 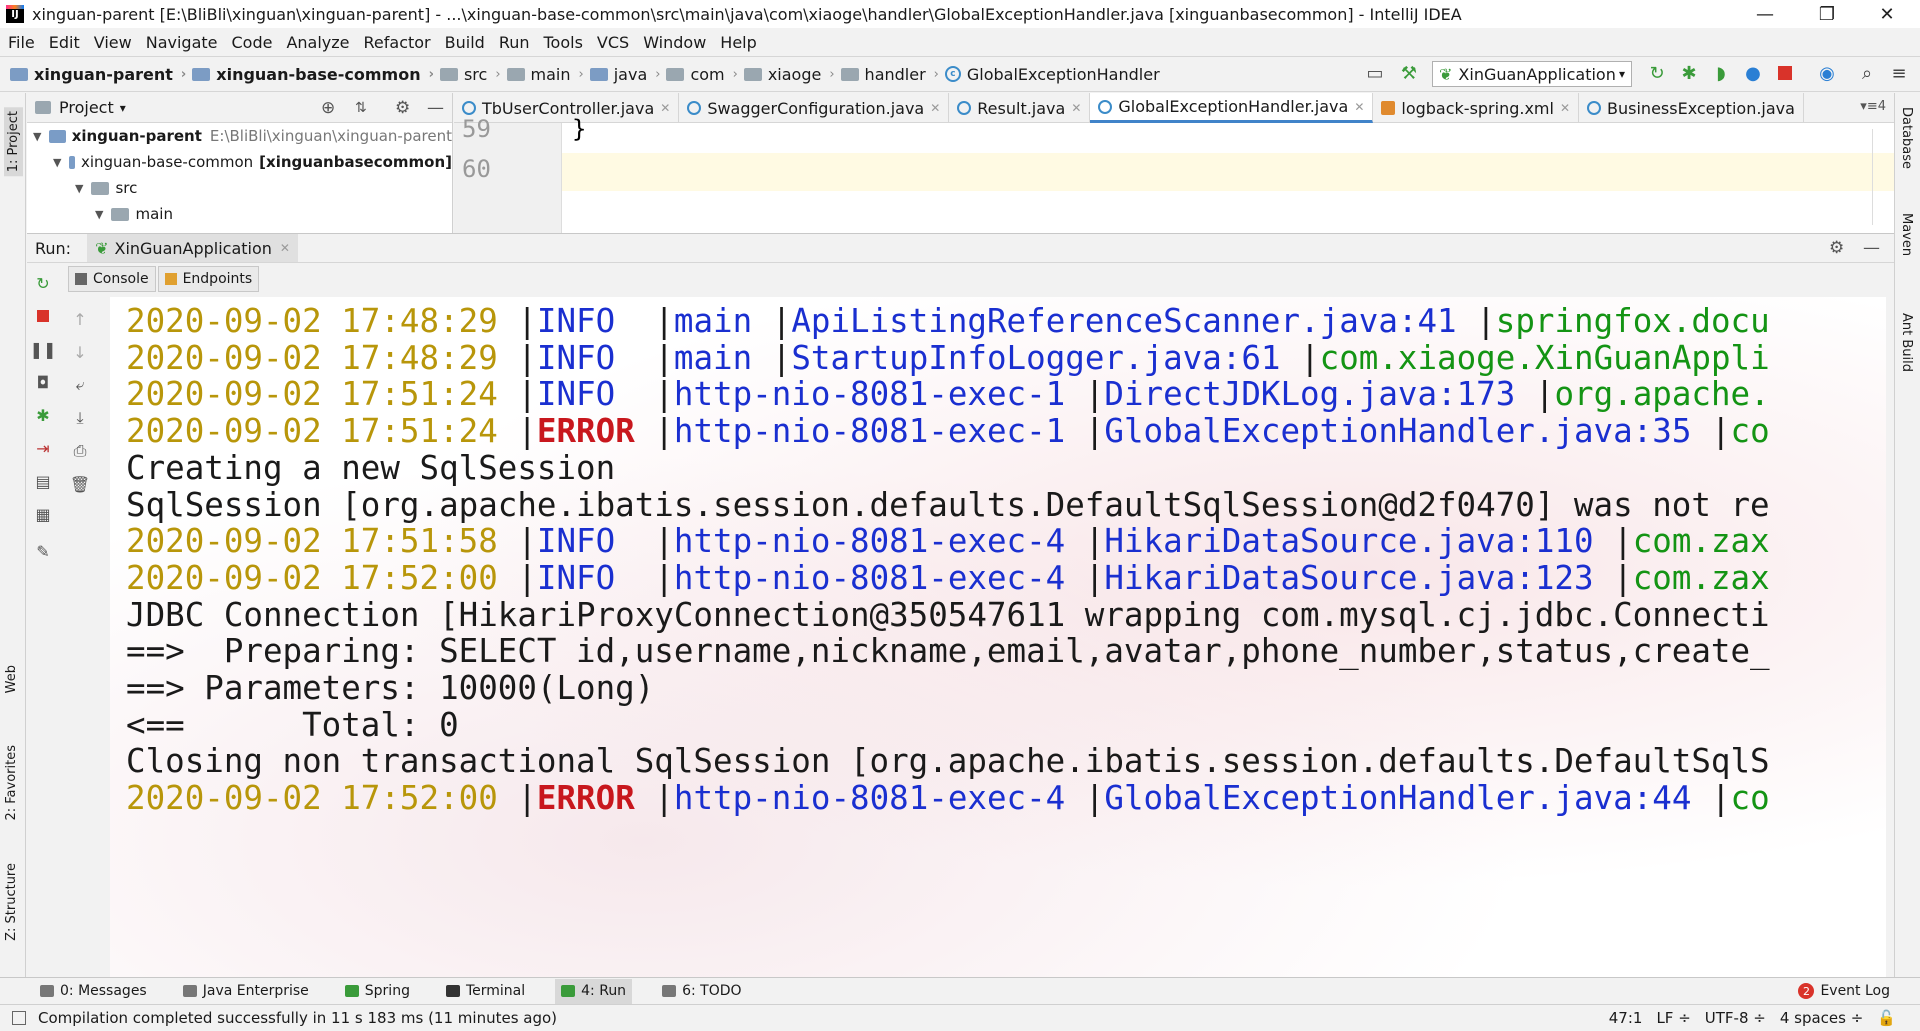 I want to click on restore-layout-icon: ▤, so click(x=43, y=481).